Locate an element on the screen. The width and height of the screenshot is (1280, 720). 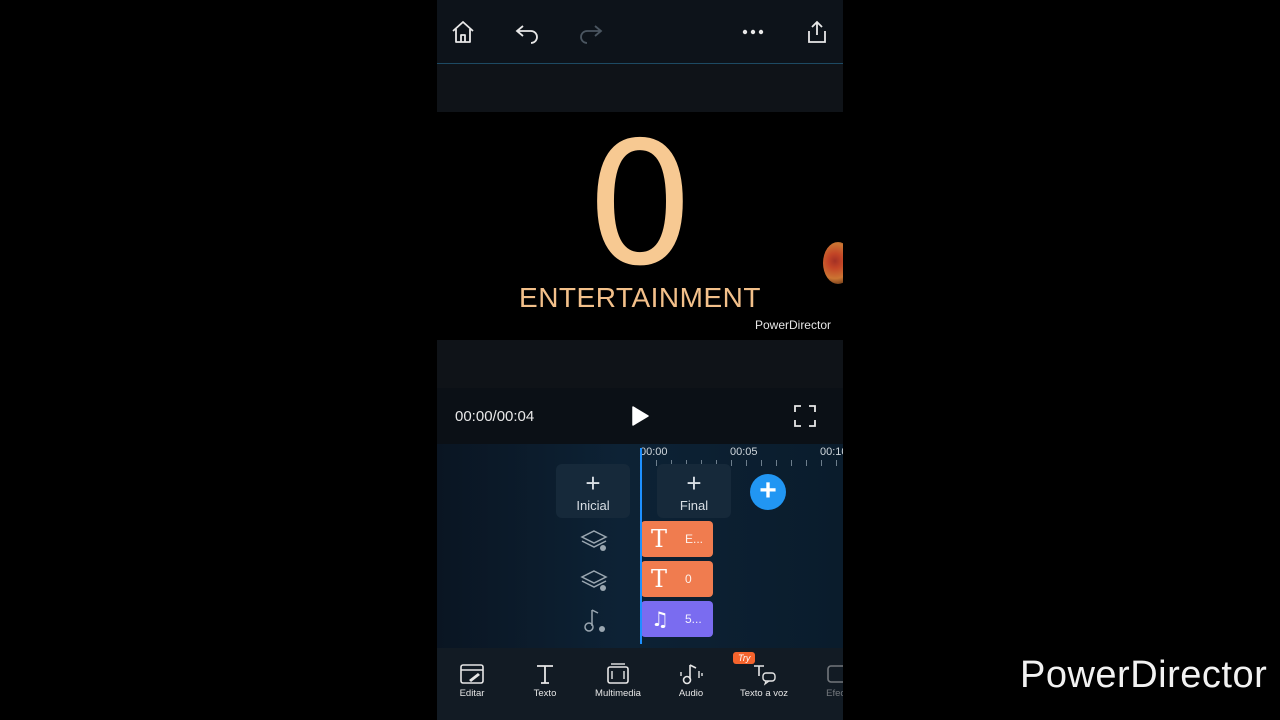
tool-efectos: Efect is located at coordinates (822, 680).